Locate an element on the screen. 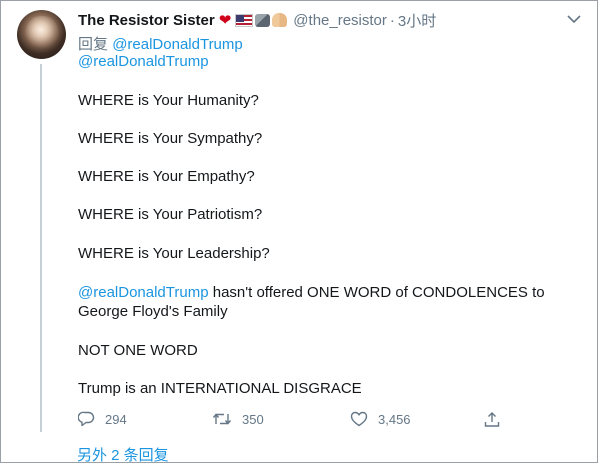 This screenshot has height=465, width=600. body-line-1: WHERE is Your Humanity? is located at coordinates (168, 100).